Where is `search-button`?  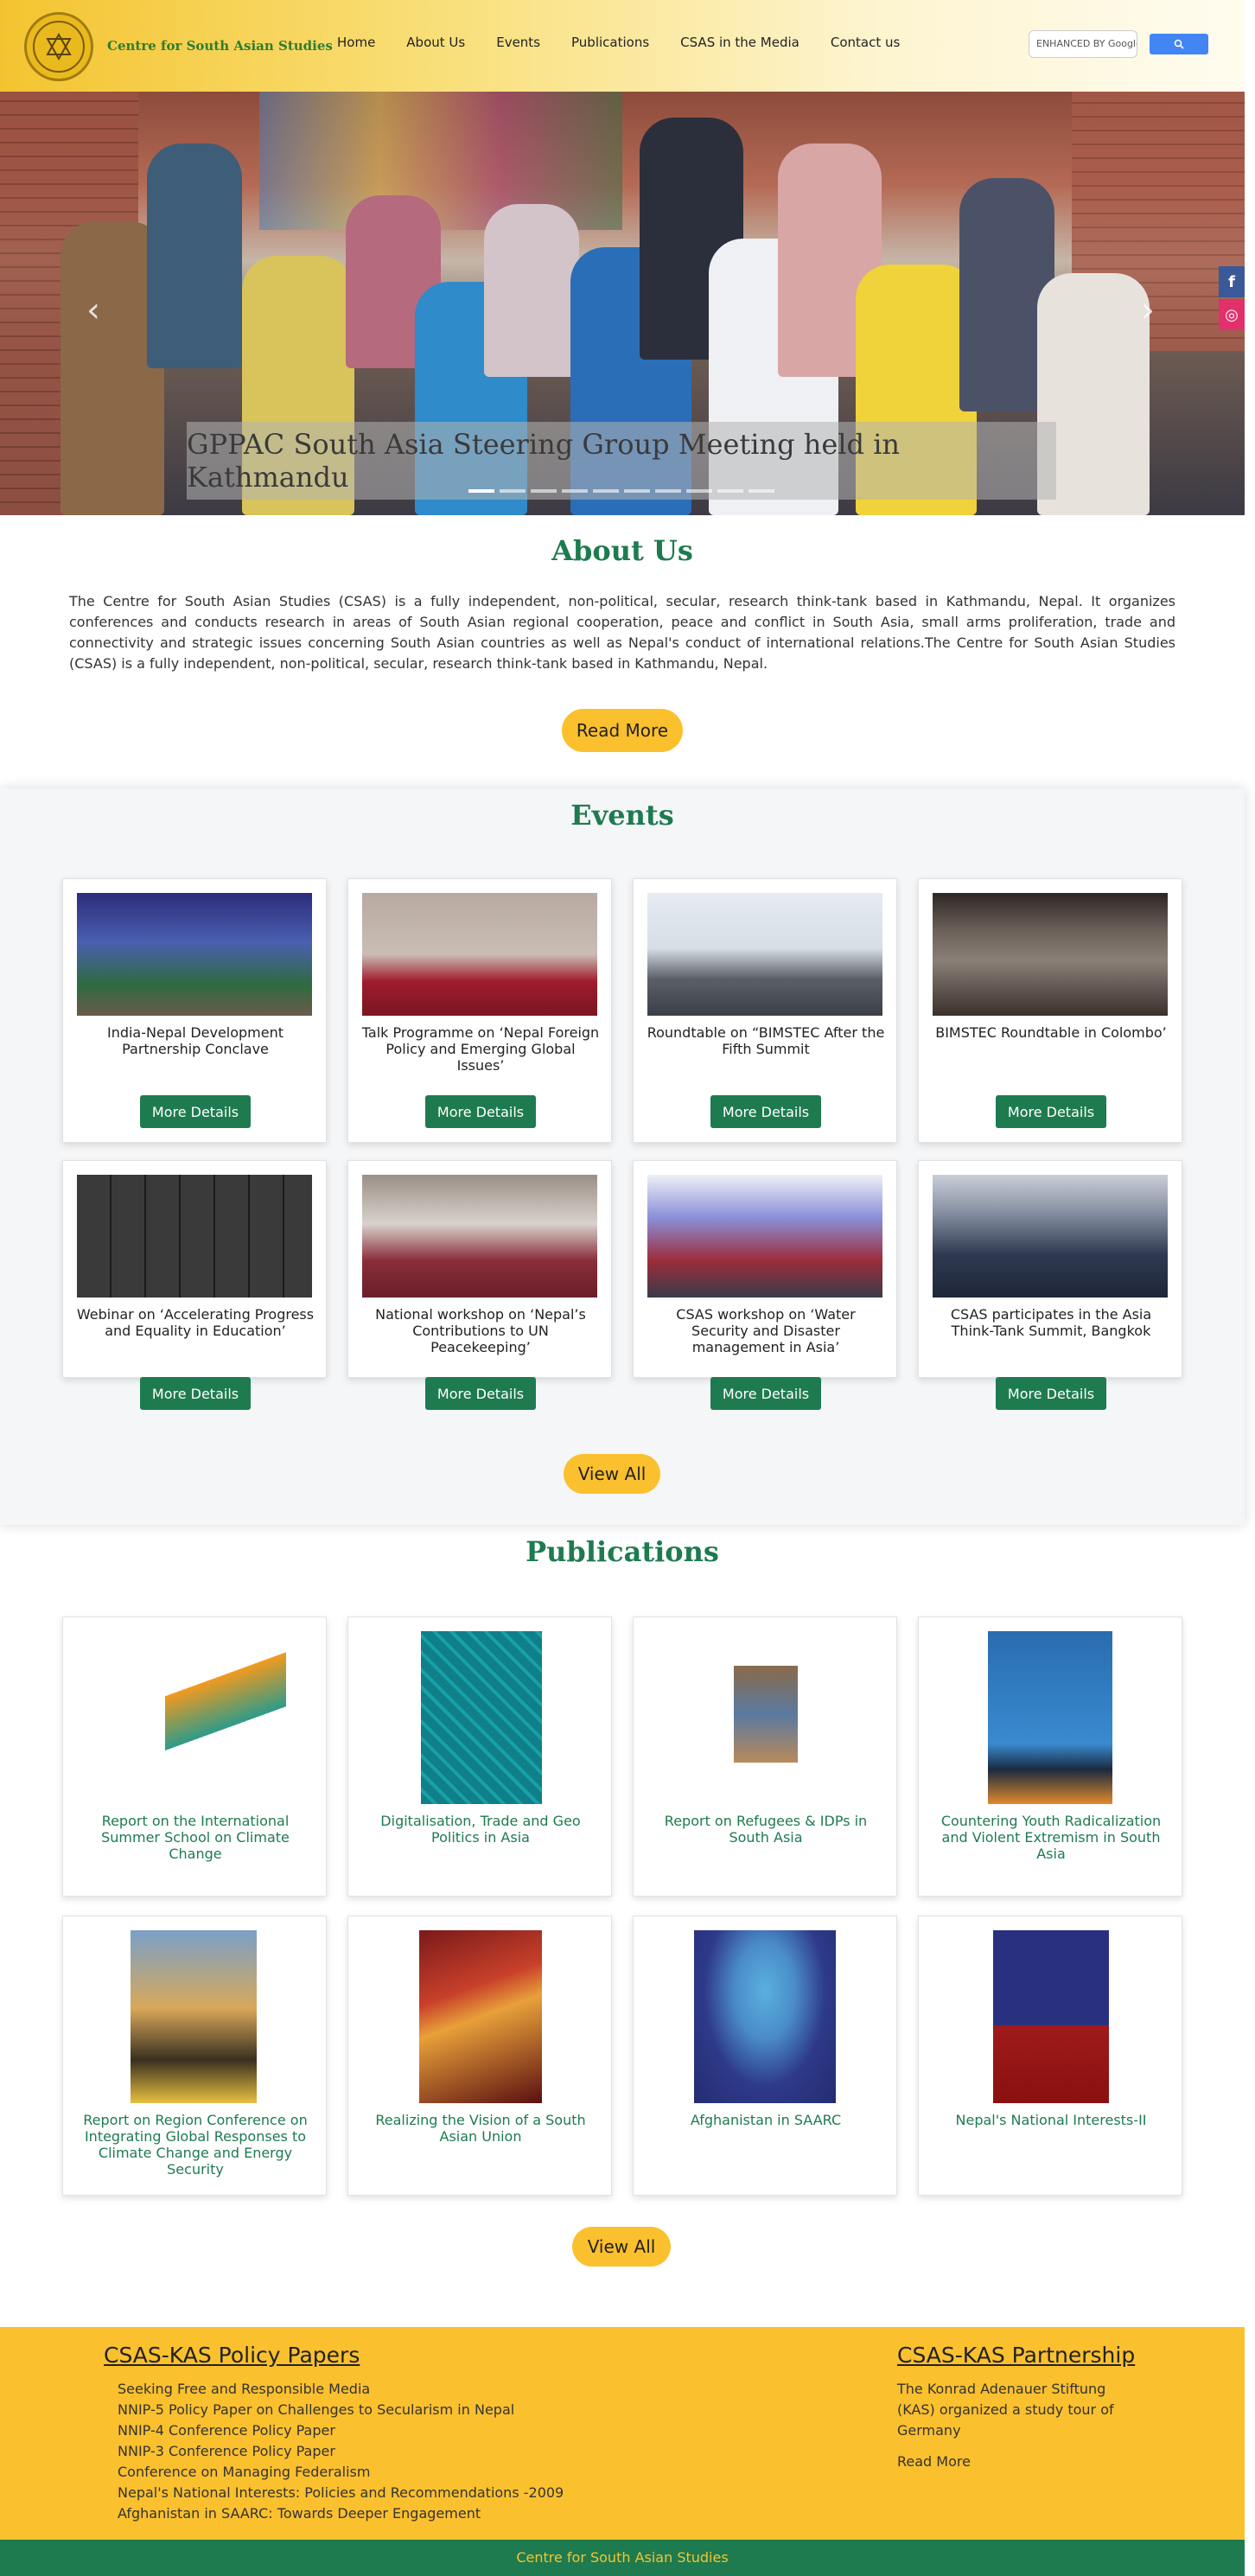
search-button is located at coordinates (1179, 44).